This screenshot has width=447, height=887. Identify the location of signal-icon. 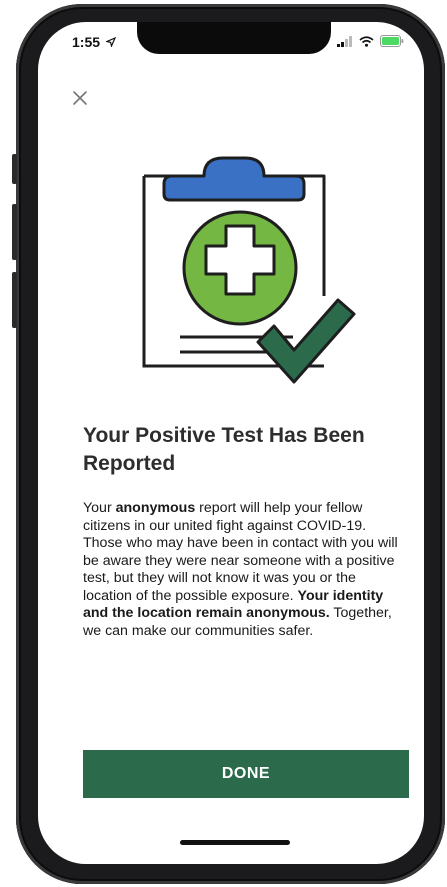
(344, 41).